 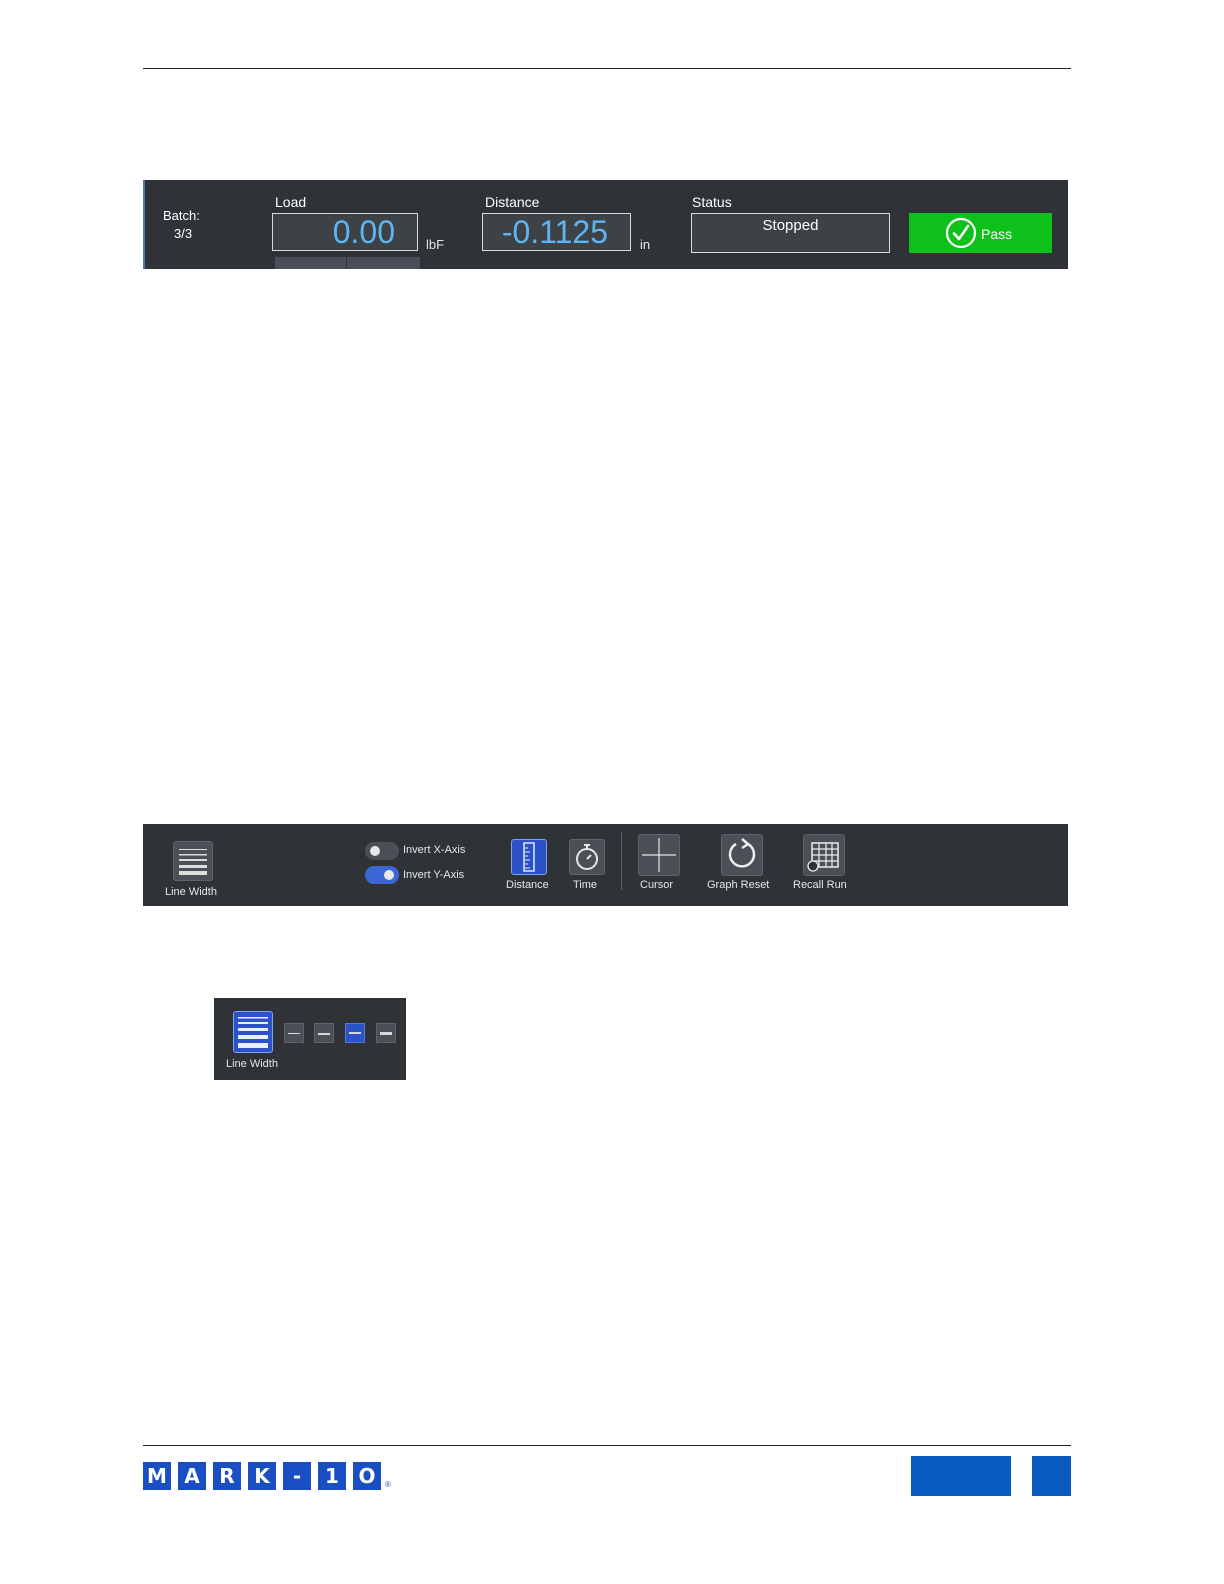 What do you see at coordinates (332, 1476) in the screenshot?
I see `logo-letter: 1` at bounding box center [332, 1476].